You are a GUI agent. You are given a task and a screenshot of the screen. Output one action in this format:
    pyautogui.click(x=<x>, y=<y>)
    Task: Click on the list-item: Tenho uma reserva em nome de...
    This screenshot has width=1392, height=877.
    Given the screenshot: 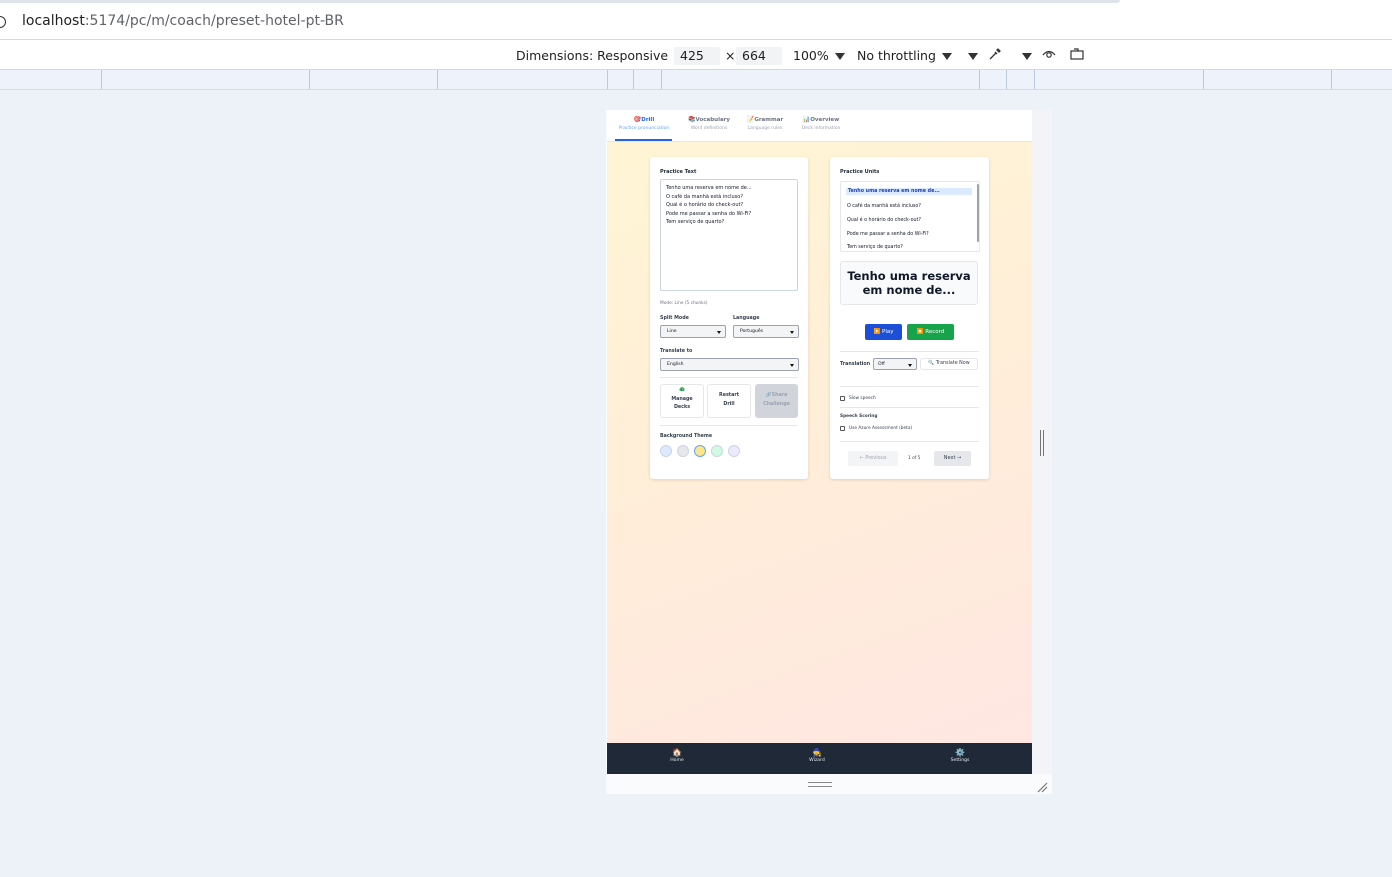 What is the action you would take?
    pyautogui.click(x=909, y=191)
    